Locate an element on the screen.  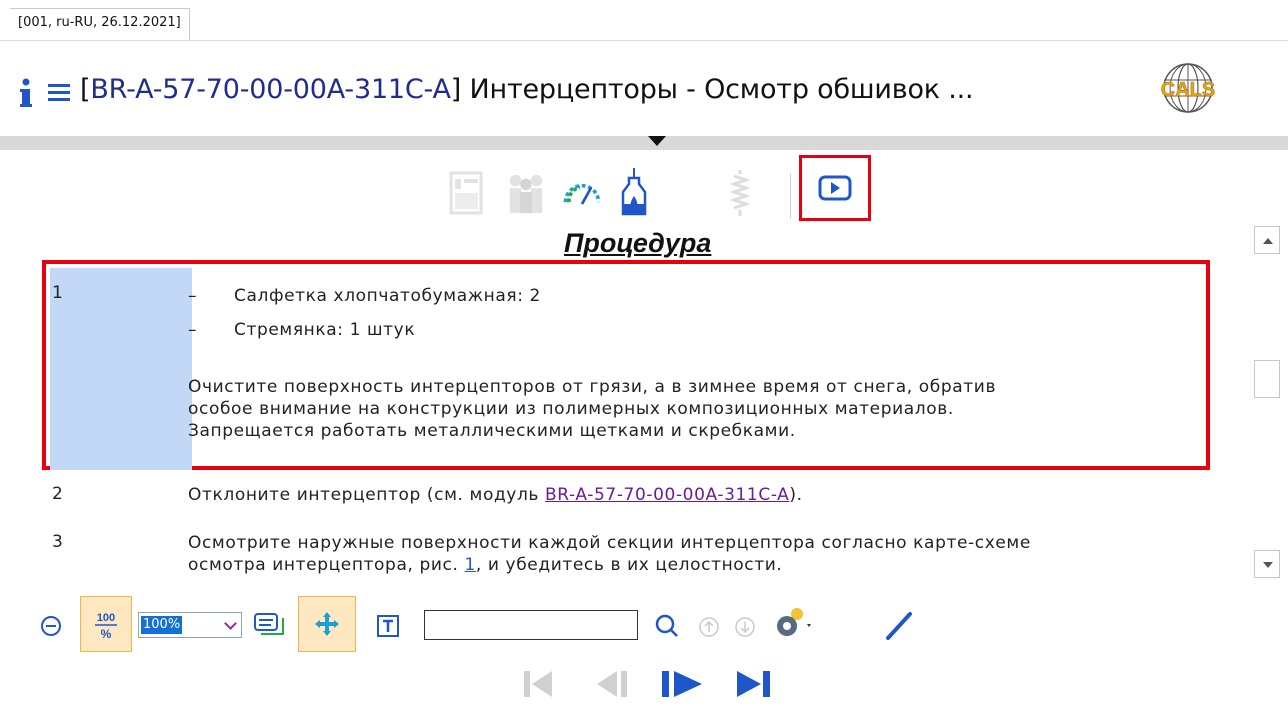
move-arrows-icon is located at coordinates (327, 624).